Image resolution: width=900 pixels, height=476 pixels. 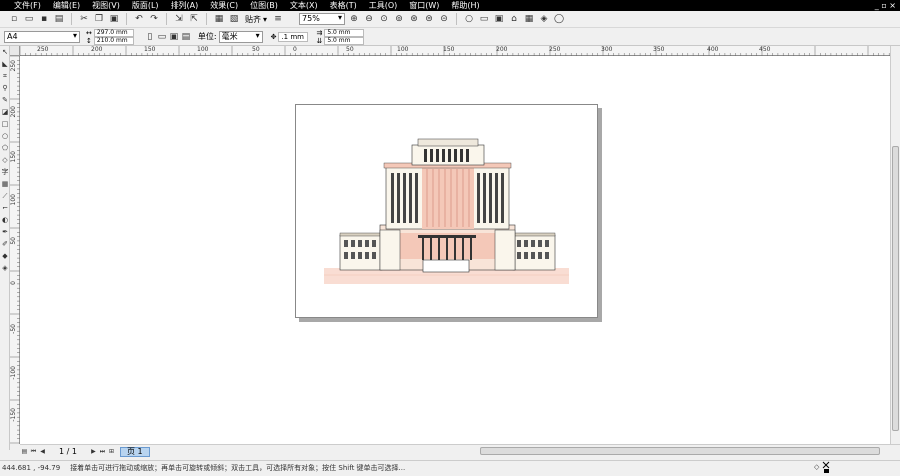 I want to click on menu-effects: 效果(C), so click(x=224, y=5).